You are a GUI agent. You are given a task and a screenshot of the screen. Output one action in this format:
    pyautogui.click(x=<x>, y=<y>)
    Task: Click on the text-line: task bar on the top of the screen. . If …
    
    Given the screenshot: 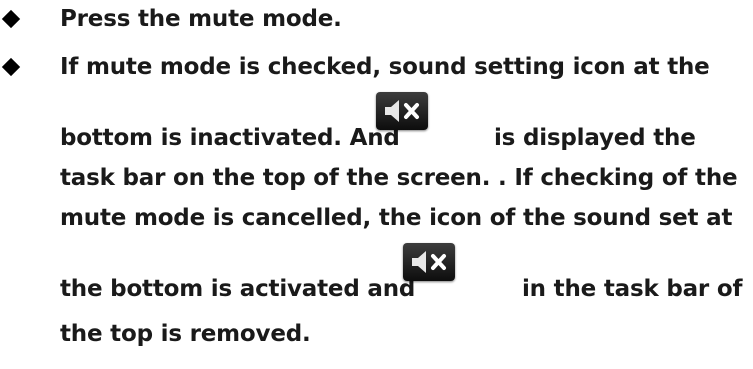 What is the action you would take?
    pyautogui.click(x=399, y=178)
    